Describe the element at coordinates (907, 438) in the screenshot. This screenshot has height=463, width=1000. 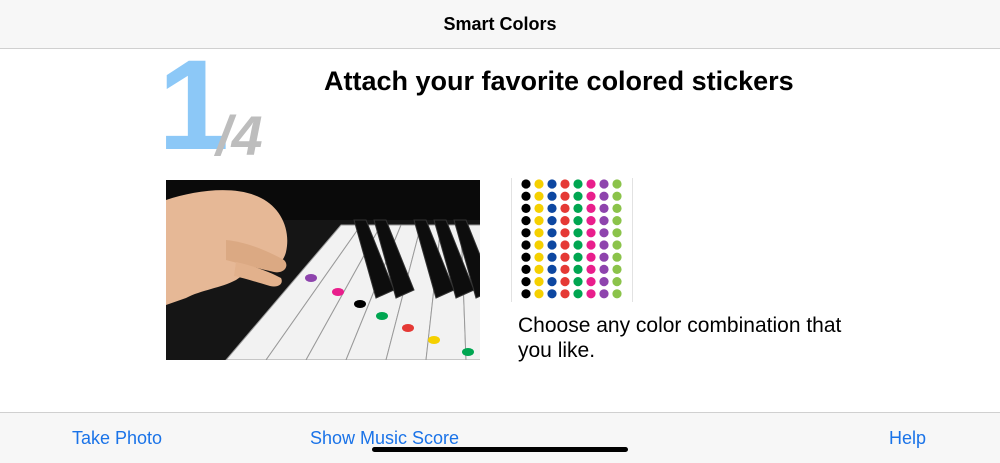
I see `help-button: Help` at that location.